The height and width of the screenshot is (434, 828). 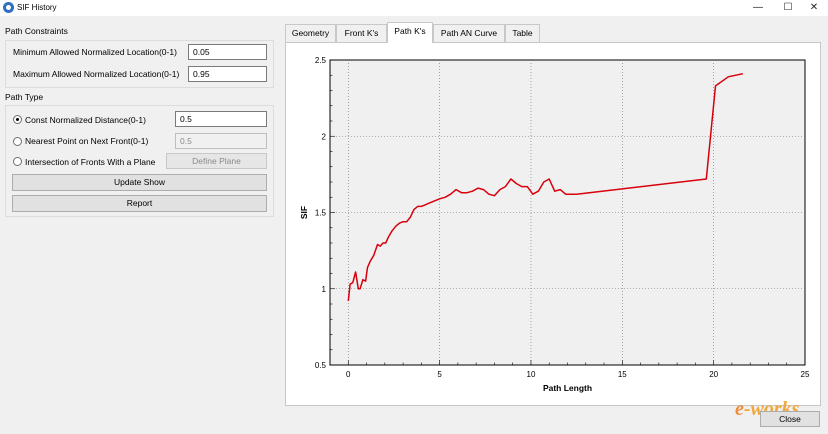 I want to click on y-tick-label: 0.5, so click(x=321, y=365).